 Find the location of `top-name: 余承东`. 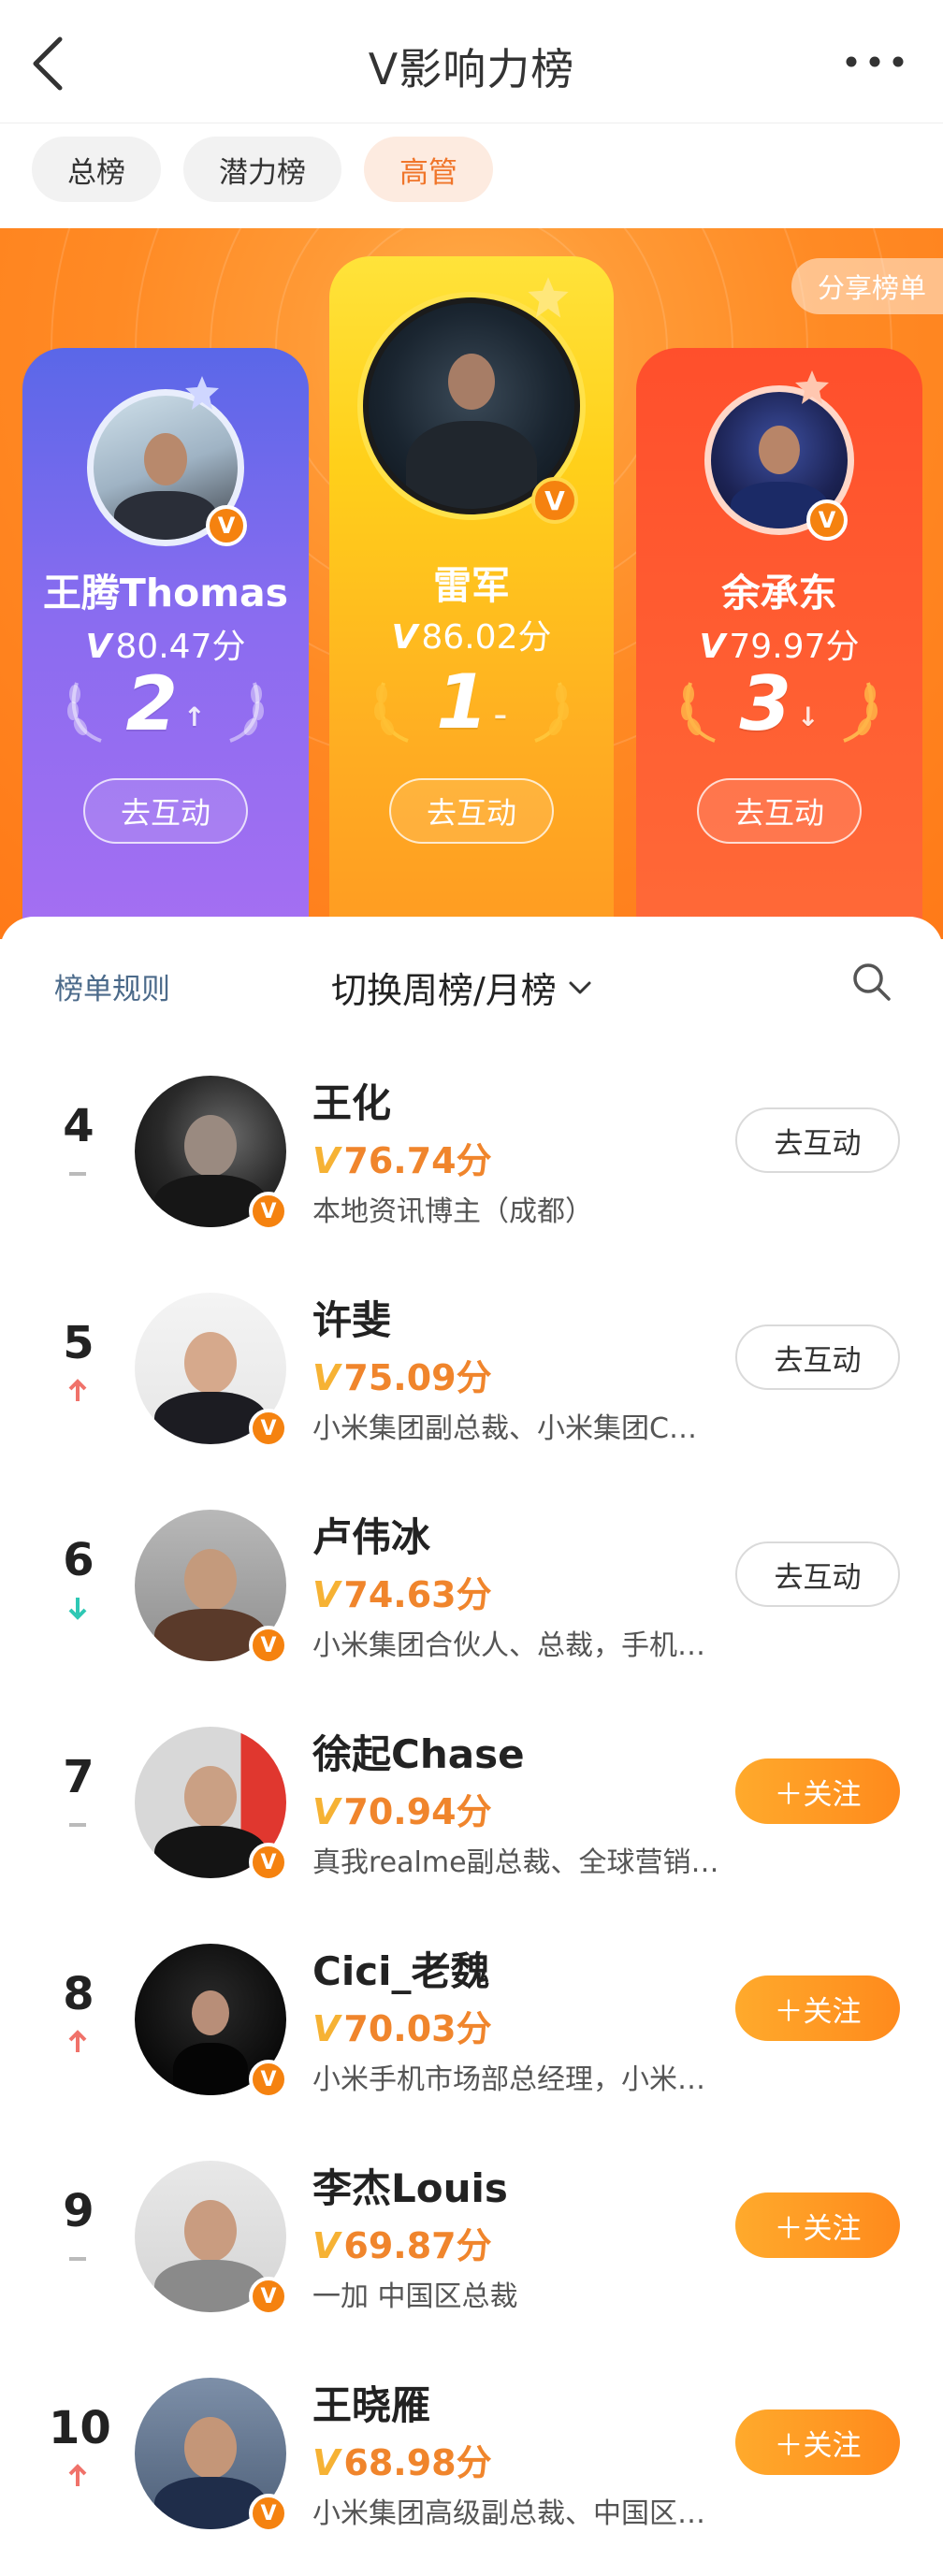

top-name: 余承东 is located at coordinates (779, 593).